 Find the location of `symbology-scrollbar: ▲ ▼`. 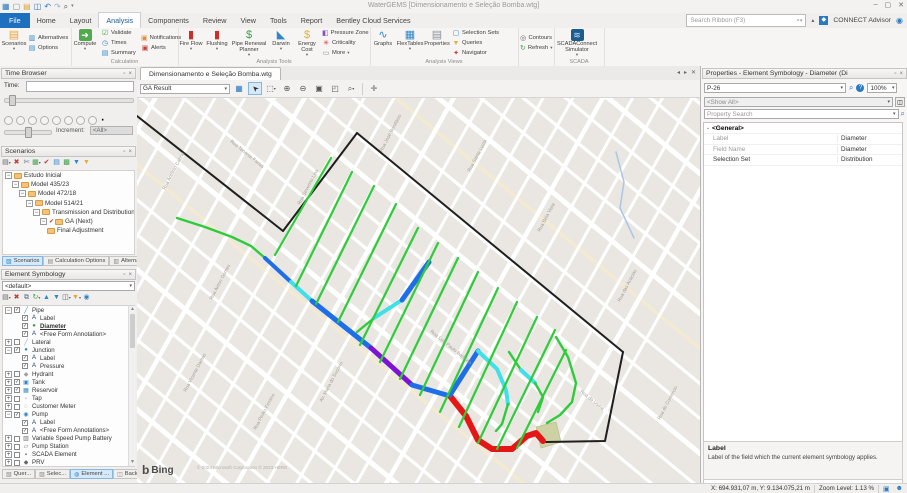

symbology-scrollbar: ▲ ▼ is located at coordinates (132, 386).